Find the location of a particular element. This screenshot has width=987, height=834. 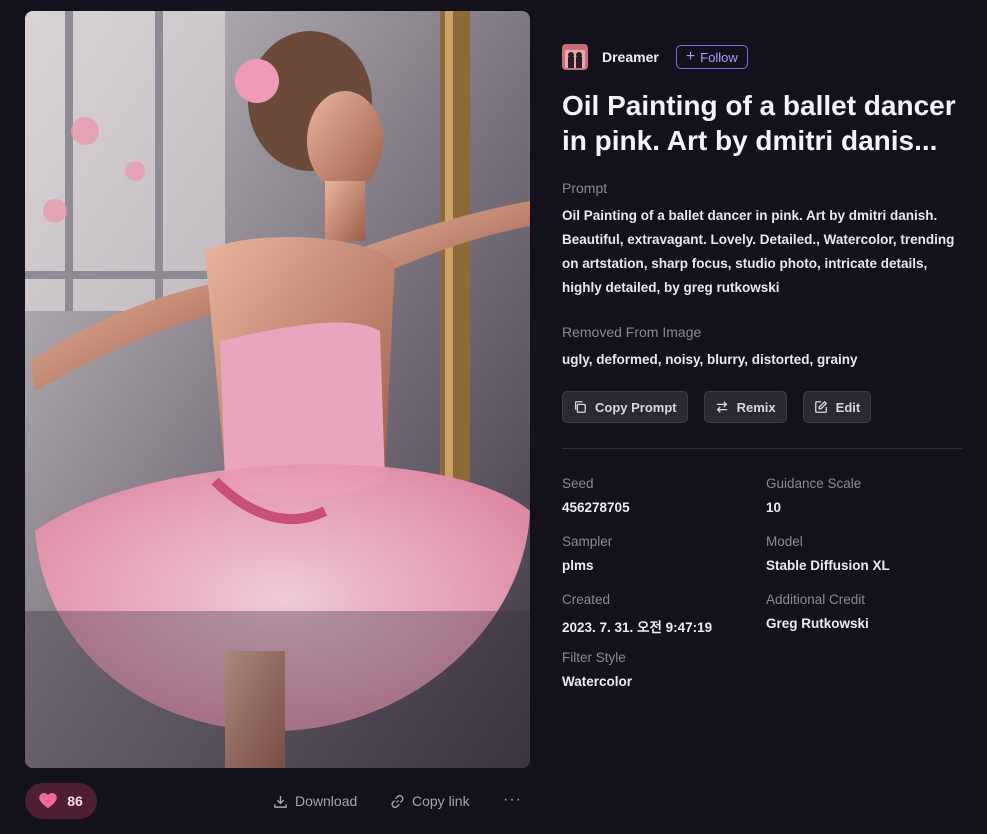

filter-value: Watercolor is located at coordinates (597, 681).